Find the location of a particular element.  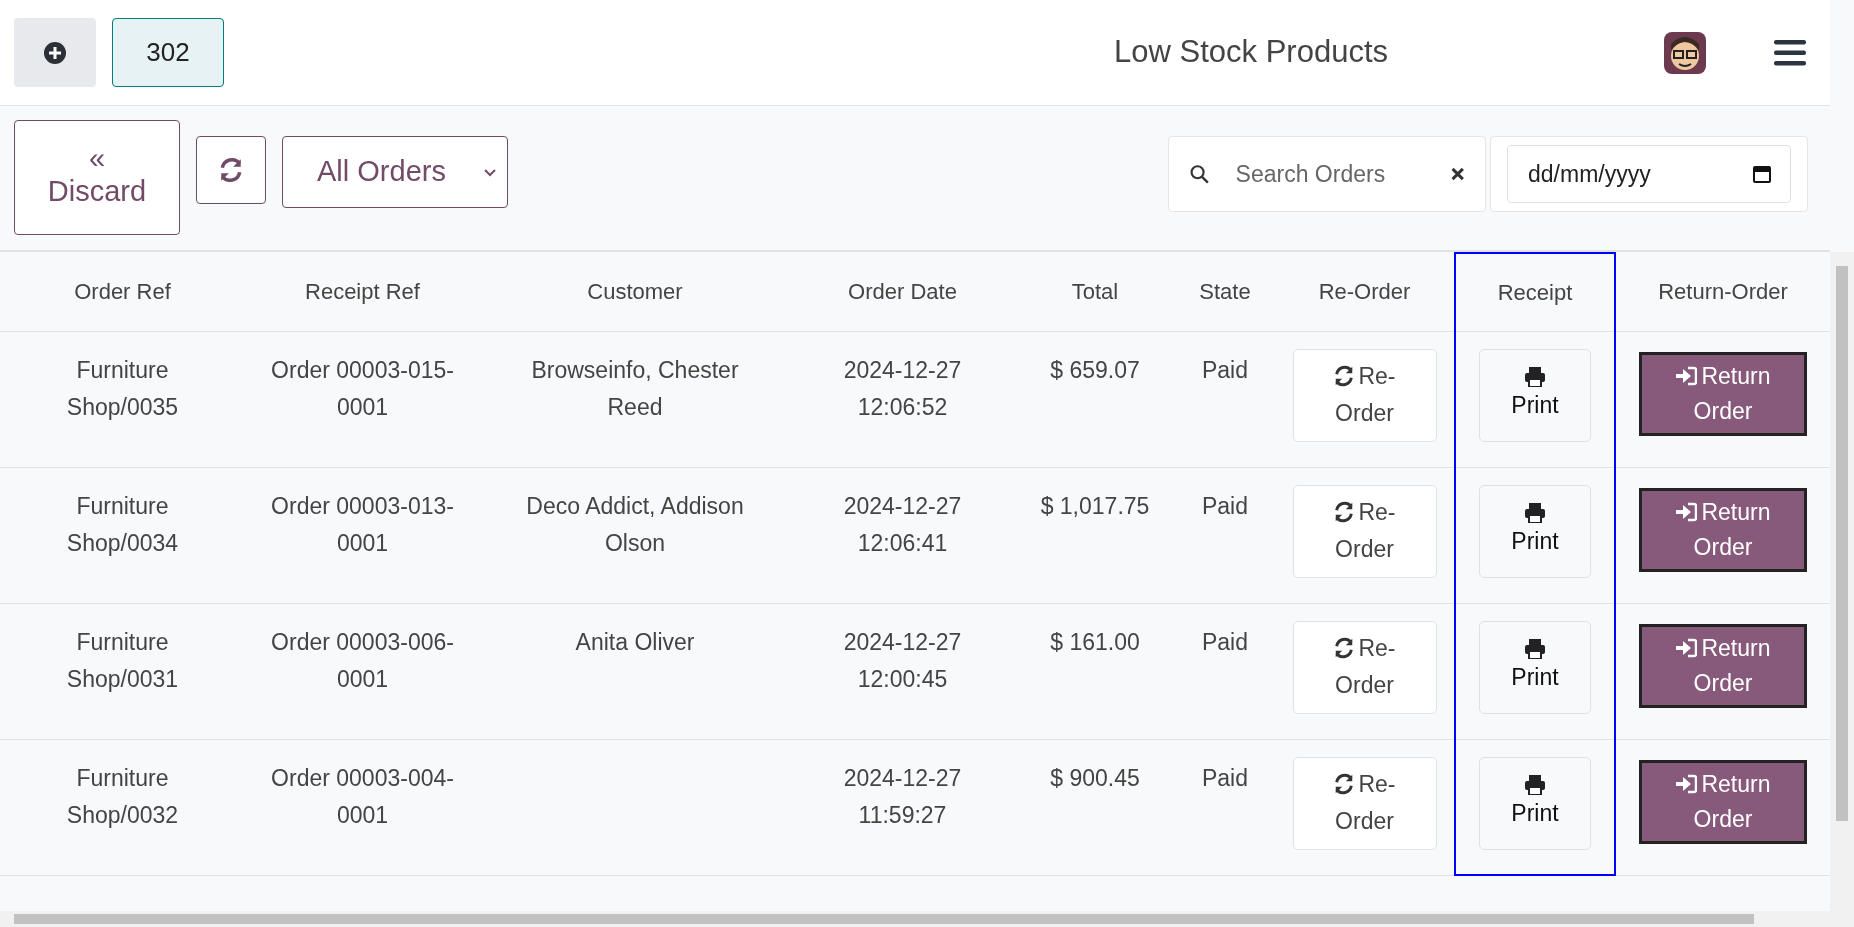

table-cell: Furniture Shop/0034 is located at coordinates (122, 524).